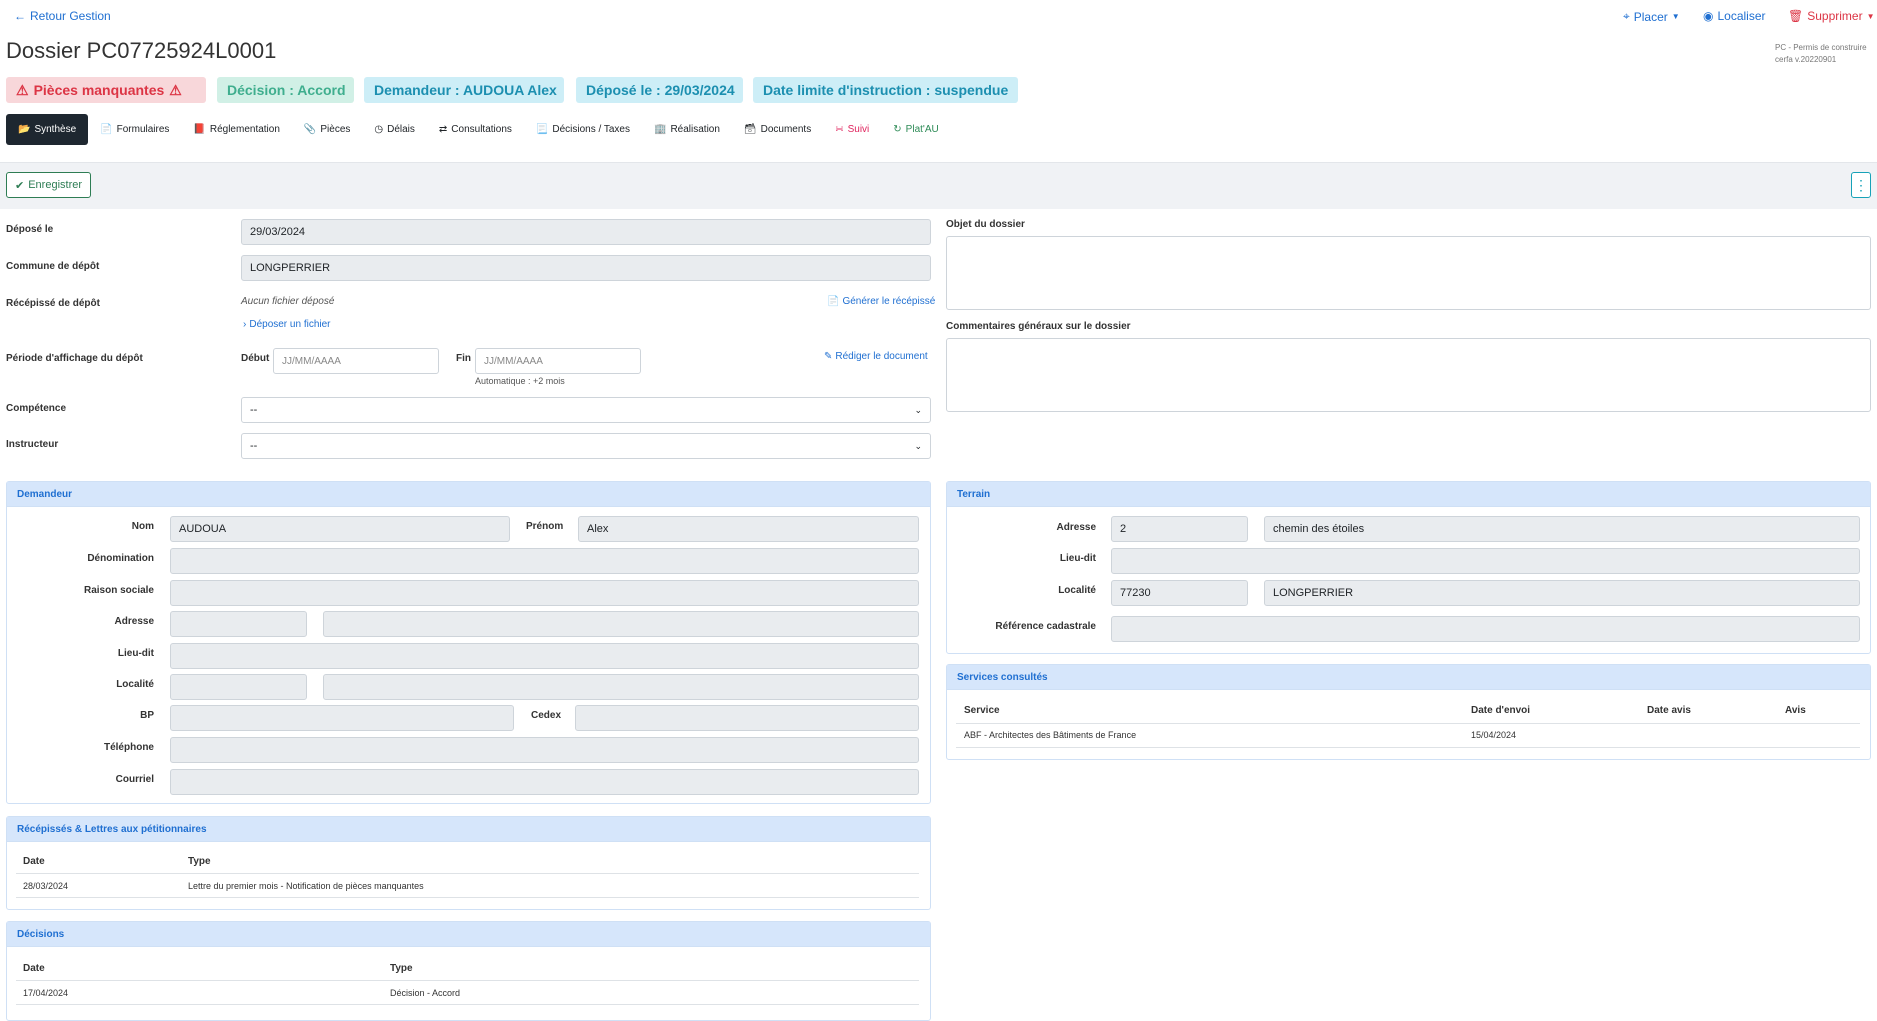 The height and width of the screenshot is (1021, 1877). Describe the element at coordinates (621, 687) in the screenshot. I see `localite-ville-field` at that location.